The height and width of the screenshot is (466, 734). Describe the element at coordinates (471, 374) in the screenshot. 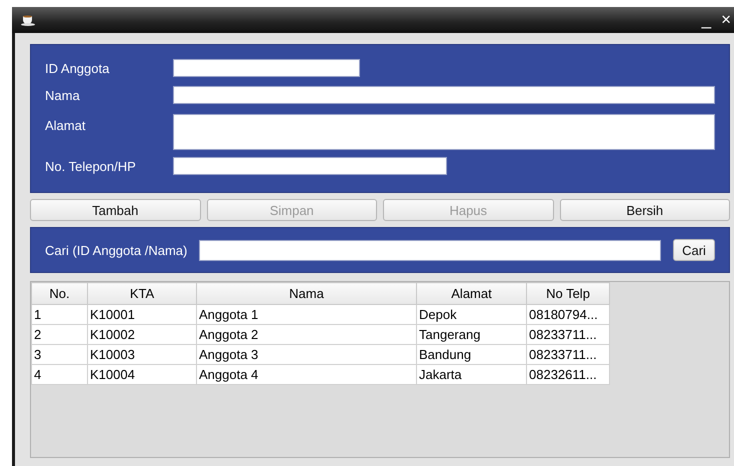

I see `table-cell: Jakarta` at that location.